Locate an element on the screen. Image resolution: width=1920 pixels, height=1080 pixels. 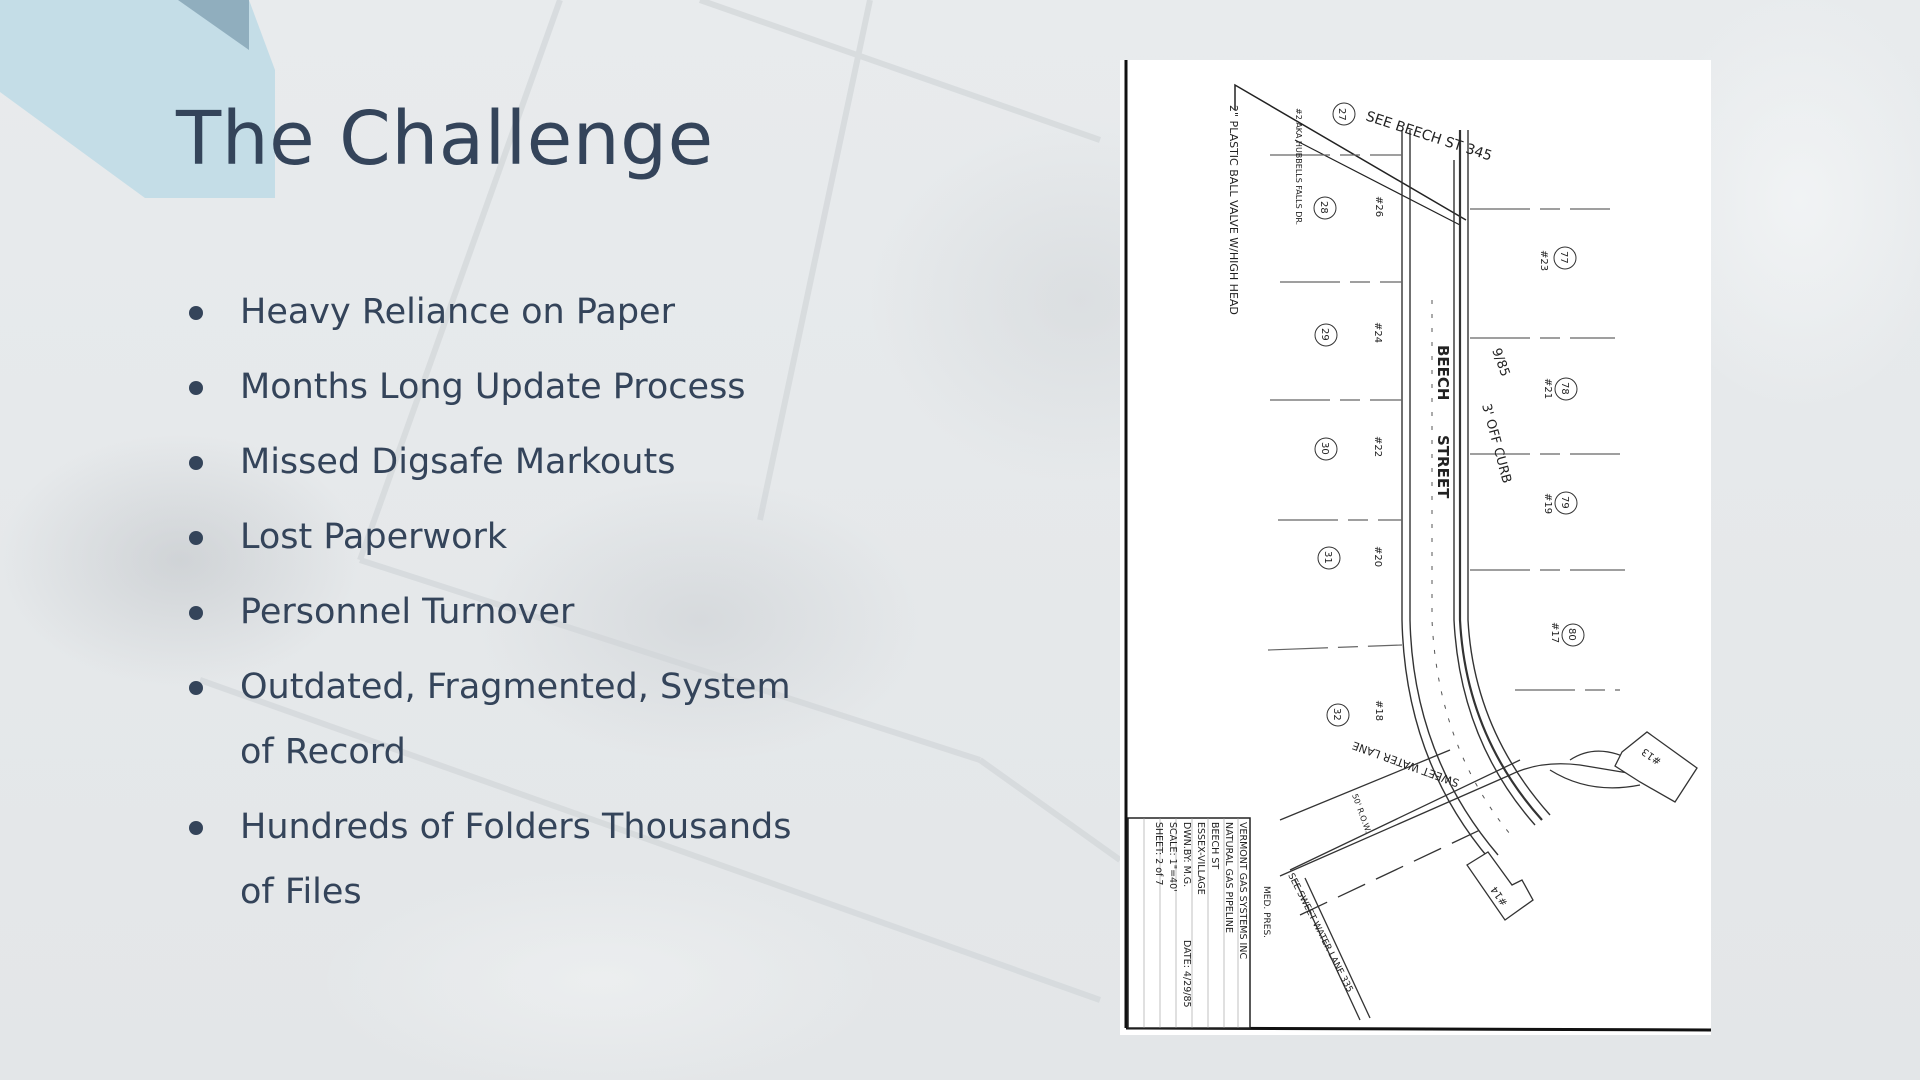
hubbell-note: #2 AKA HUBBELLS FALLS DR. is located at coordinates (1298, 166).